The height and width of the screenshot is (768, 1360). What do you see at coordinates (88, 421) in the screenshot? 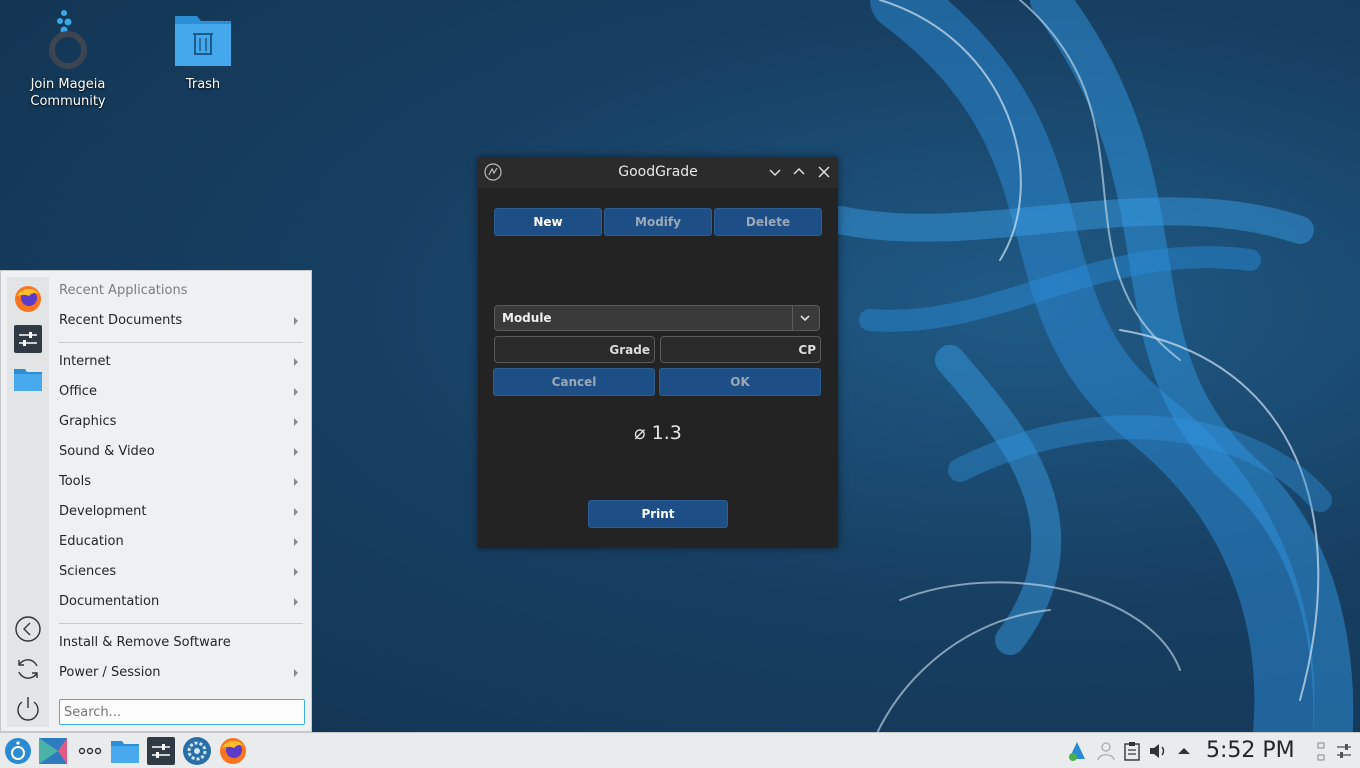
I see `menu-item-label: Graphics` at bounding box center [88, 421].